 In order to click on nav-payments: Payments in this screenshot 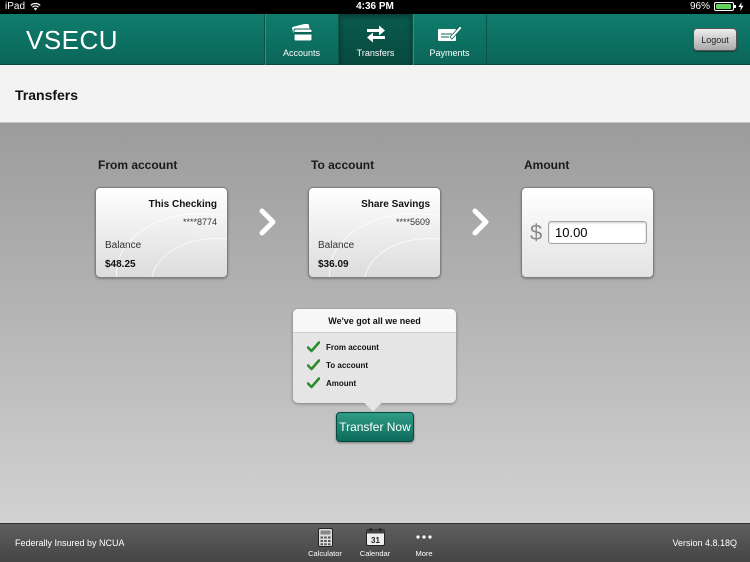, I will do `click(450, 39)`.